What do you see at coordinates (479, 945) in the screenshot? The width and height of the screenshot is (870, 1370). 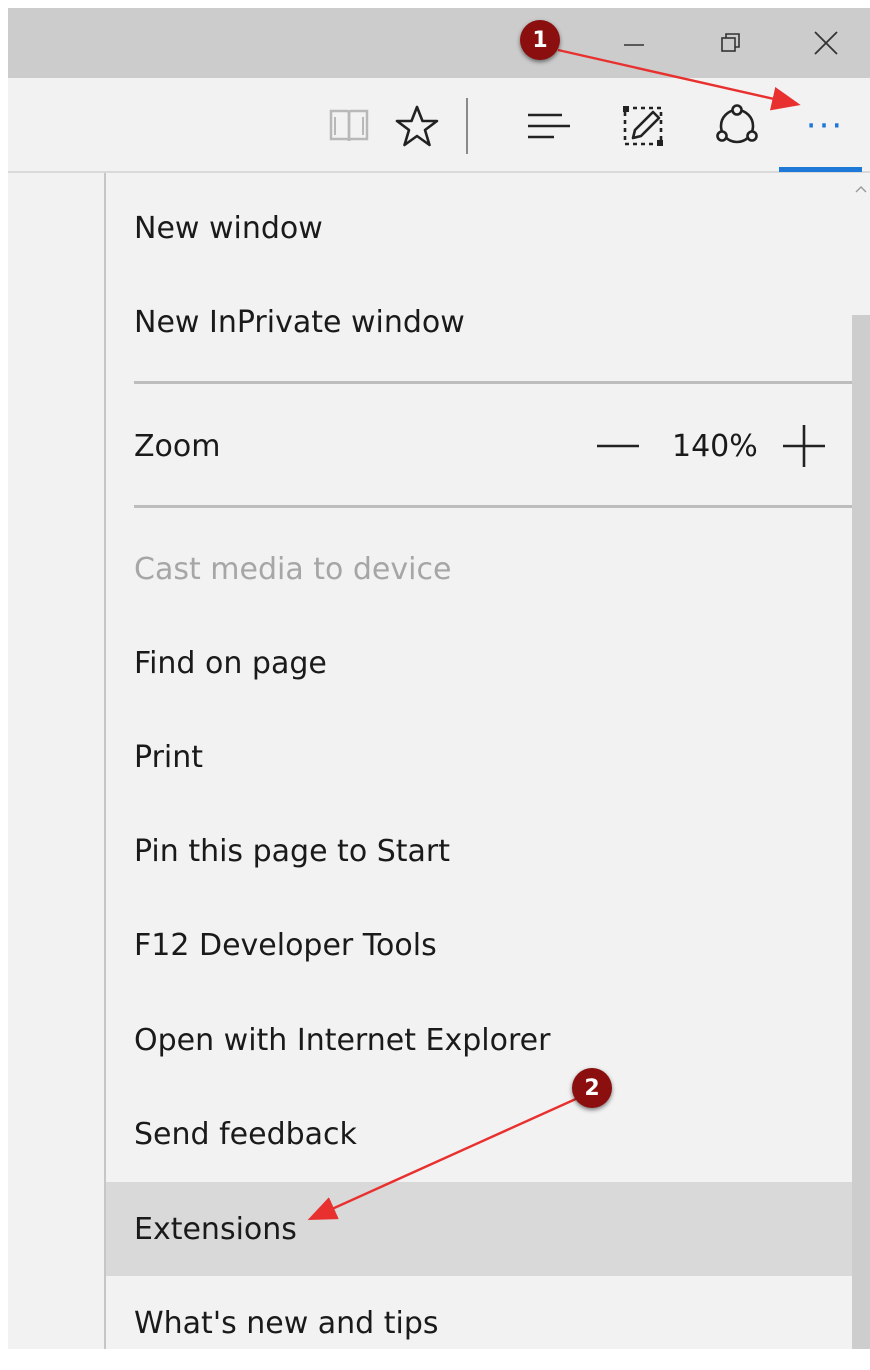 I see `menu-item-dev-tools: F12 Developer Tools` at bounding box center [479, 945].